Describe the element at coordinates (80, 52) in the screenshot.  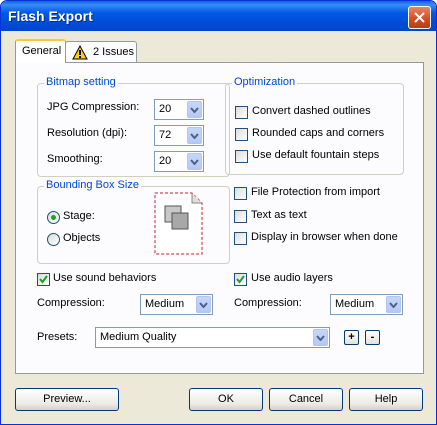
I see `warning-icon` at that location.